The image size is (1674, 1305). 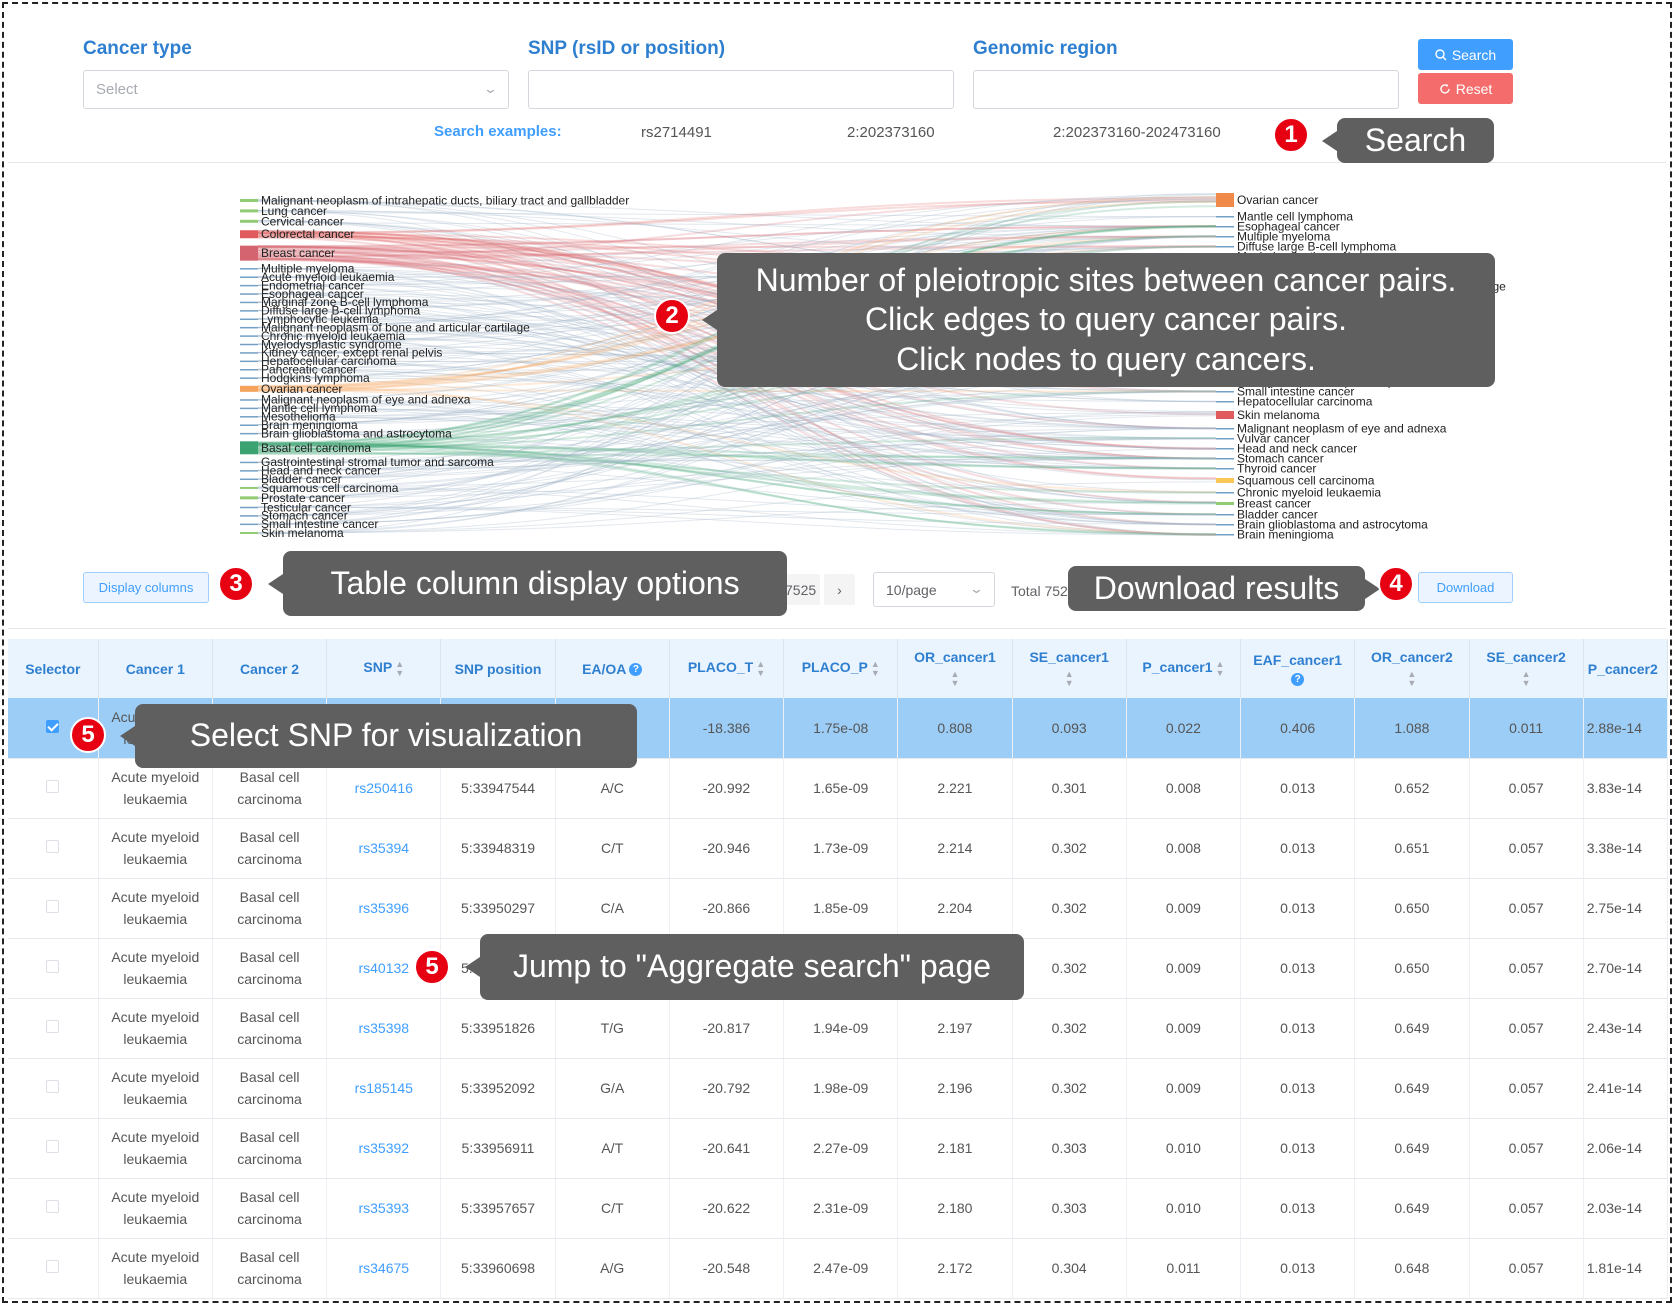 I want to click on snp-link: rs185145, so click(x=384, y=1088).